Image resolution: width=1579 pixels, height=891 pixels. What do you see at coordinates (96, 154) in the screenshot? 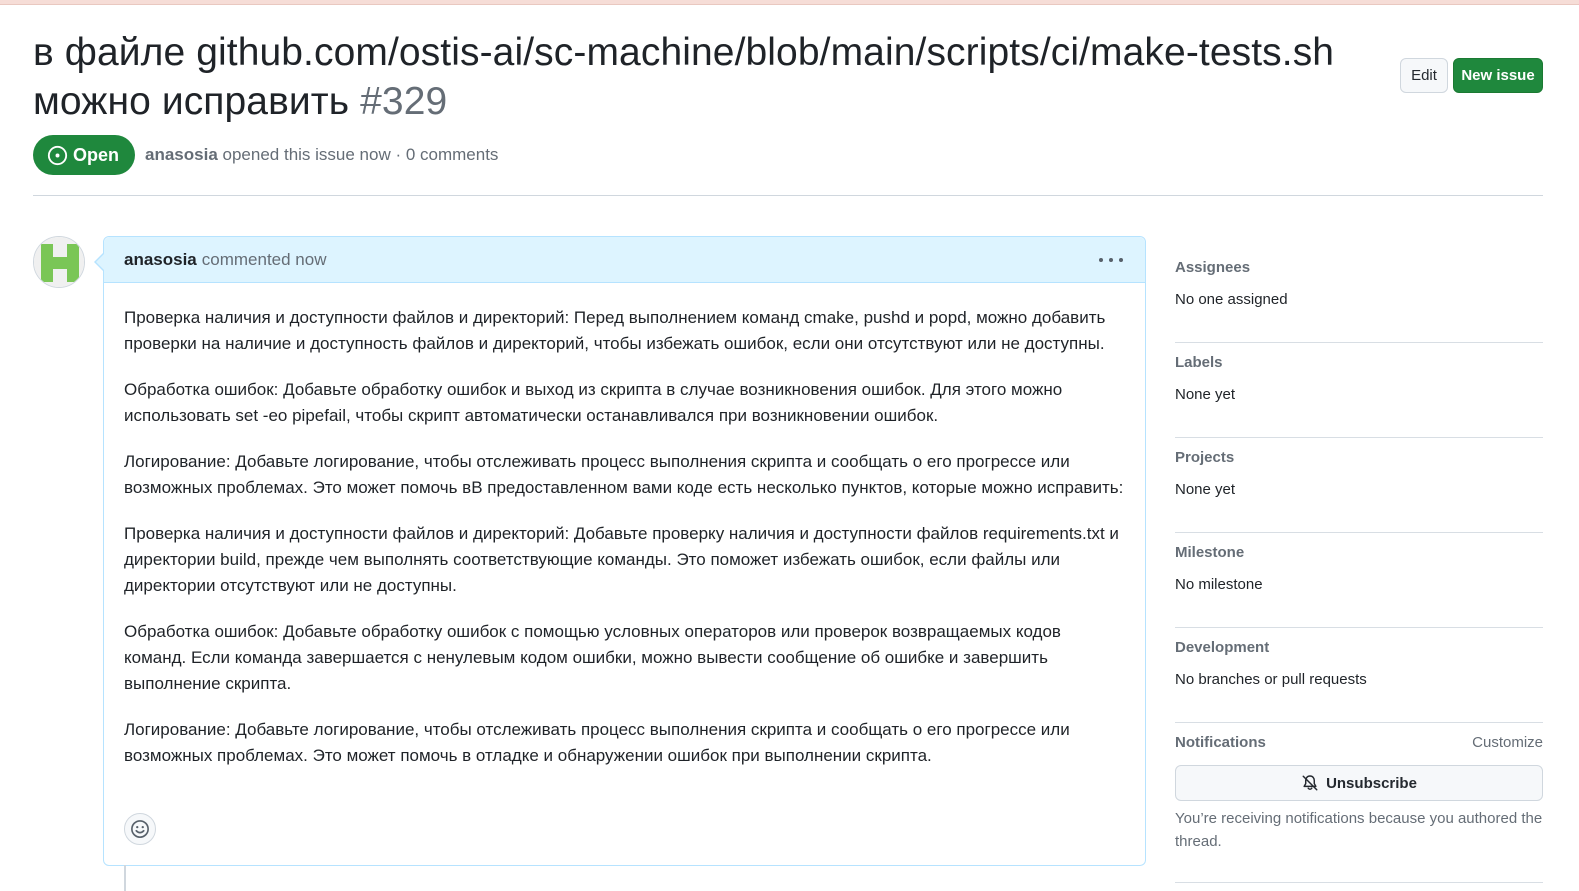
I see `status-badge-label: Open` at bounding box center [96, 154].